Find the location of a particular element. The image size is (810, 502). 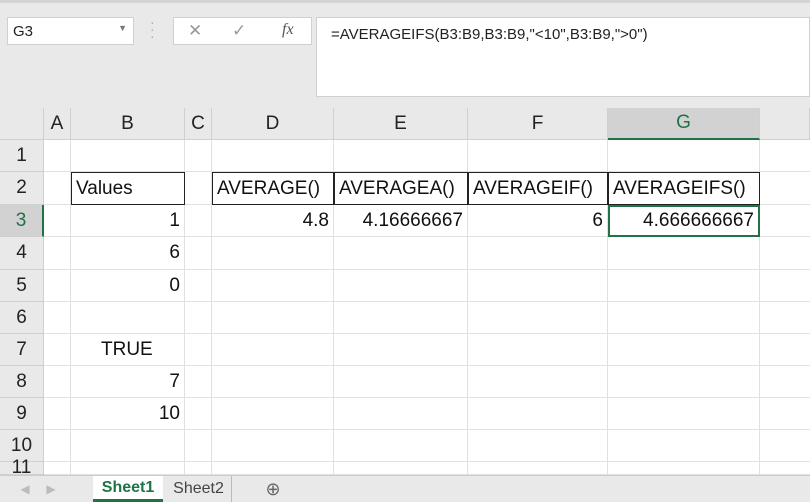

cell-b6 is located at coordinates (128, 318).